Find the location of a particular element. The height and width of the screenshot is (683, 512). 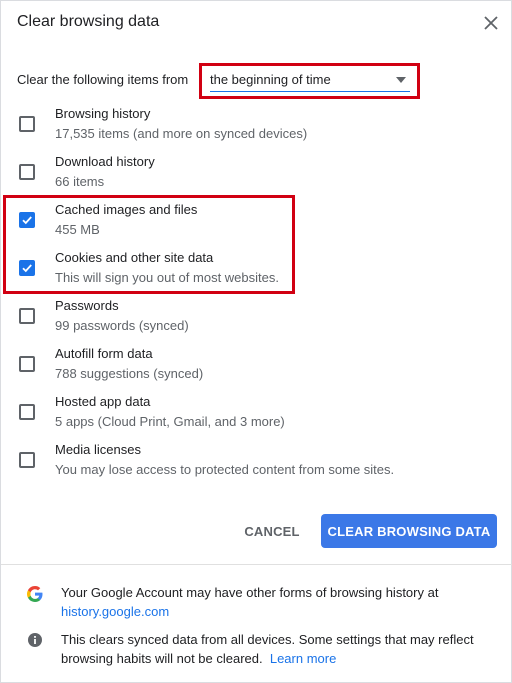

cached-images-checkbox is located at coordinates (27, 220).